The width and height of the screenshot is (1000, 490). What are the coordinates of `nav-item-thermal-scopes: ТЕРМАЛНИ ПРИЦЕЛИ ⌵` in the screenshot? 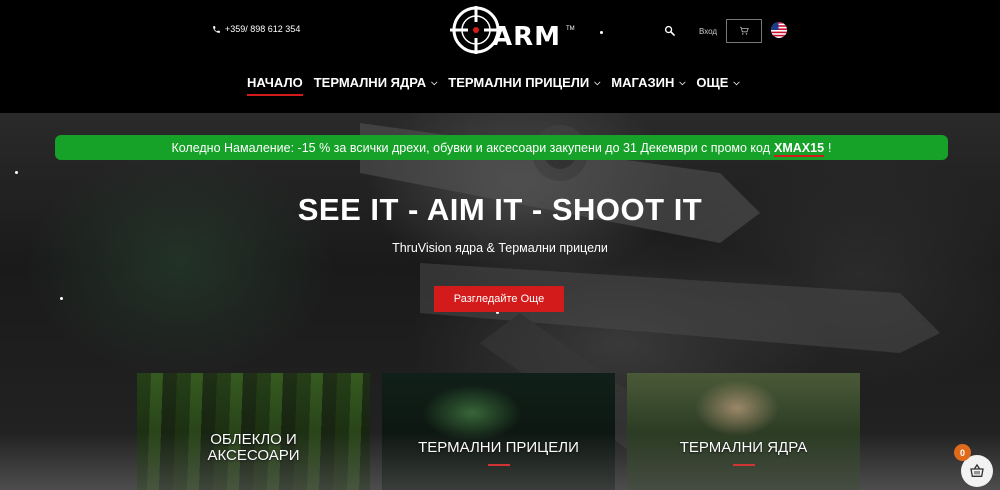 It's located at (524, 85).